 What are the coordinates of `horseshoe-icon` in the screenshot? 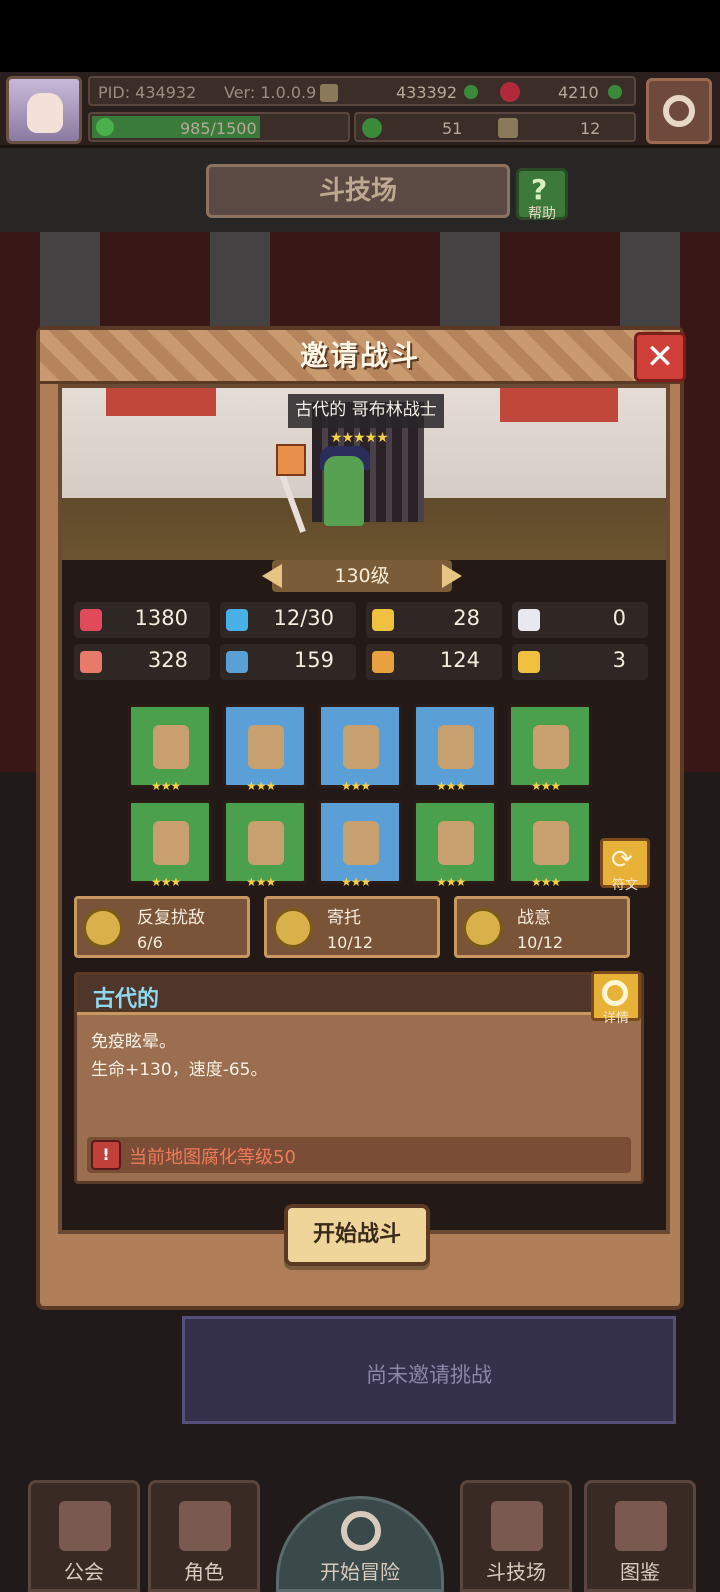 It's located at (529, 662).